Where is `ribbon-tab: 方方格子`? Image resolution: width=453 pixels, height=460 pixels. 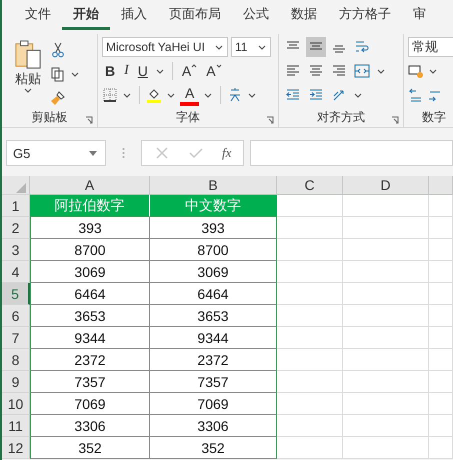
ribbon-tab: 方方格子 is located at coordinates (365, 15).